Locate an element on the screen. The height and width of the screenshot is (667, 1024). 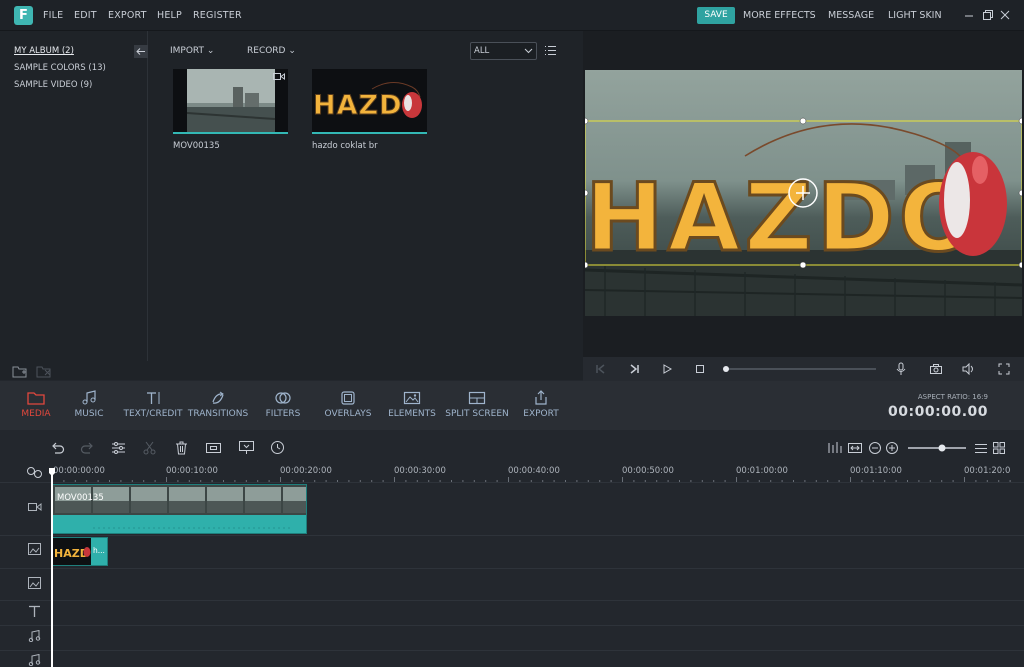
overlay-track-icon is located at coordinates (36, 584).